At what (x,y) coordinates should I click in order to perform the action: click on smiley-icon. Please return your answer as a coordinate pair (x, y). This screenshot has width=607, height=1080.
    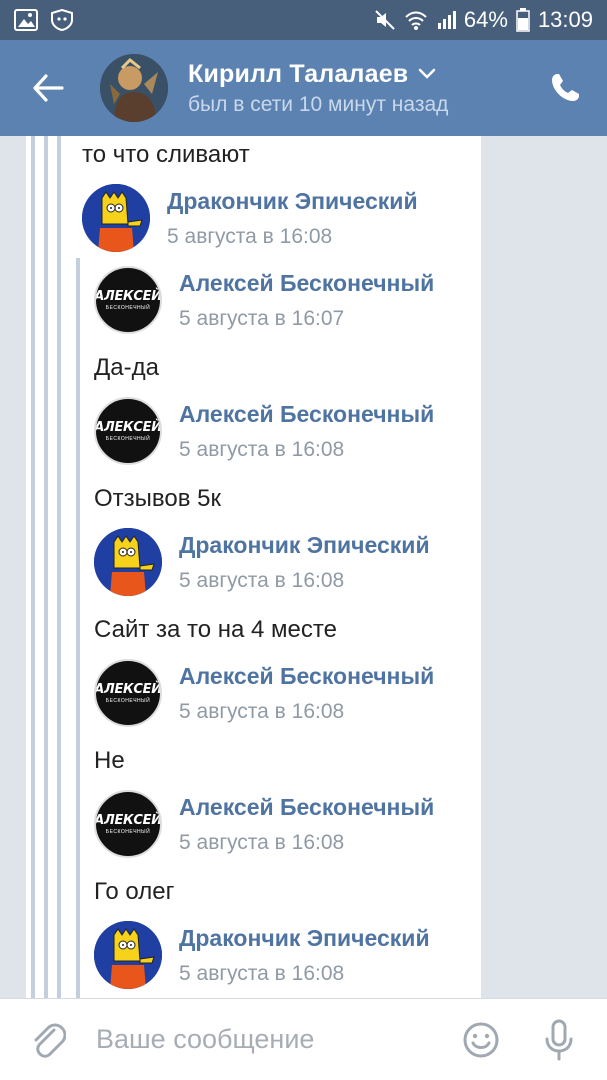
    Looking at the image, I should click on (481, 1039).